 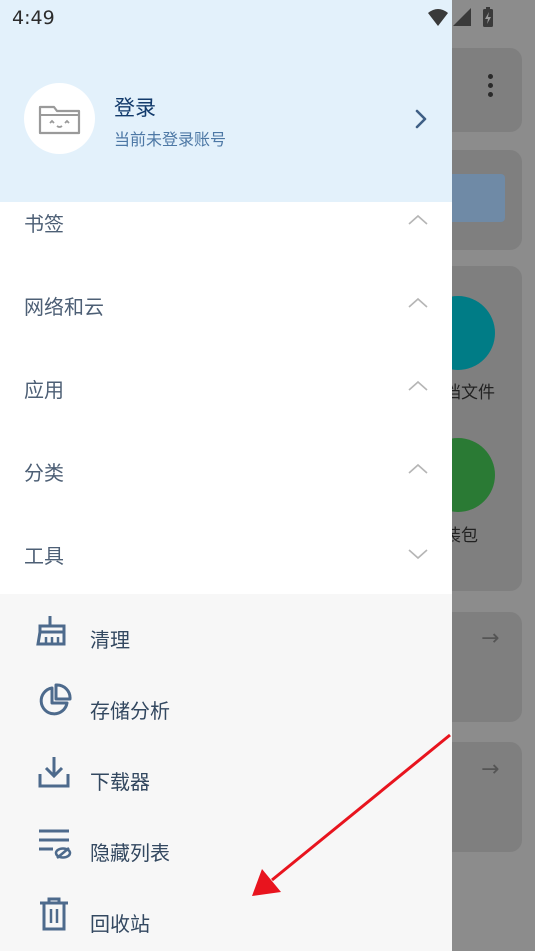 I want to click on pie-chart-icon, so click(x=55, y=699).